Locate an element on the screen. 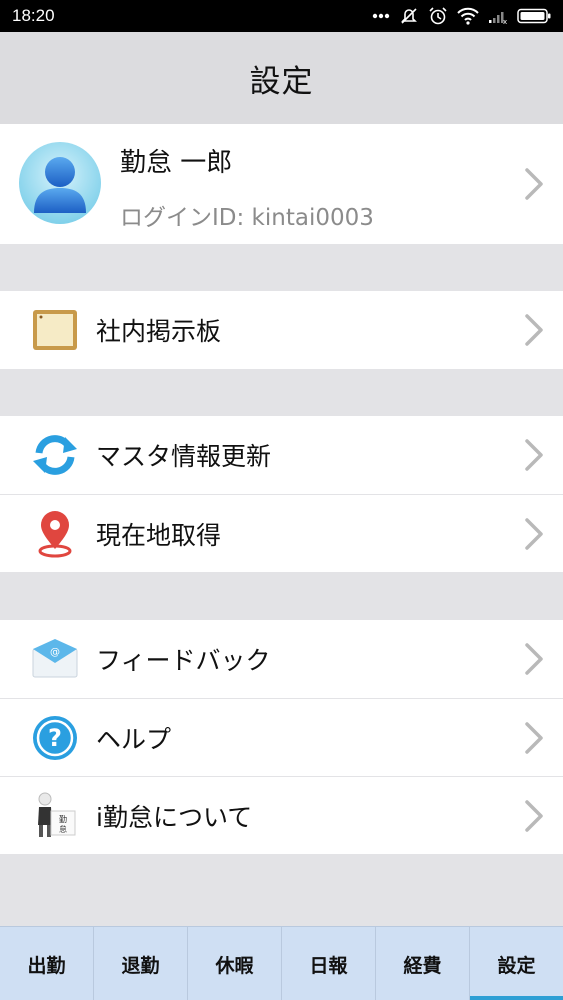  mute-icon is located at coordinates (409, 16).